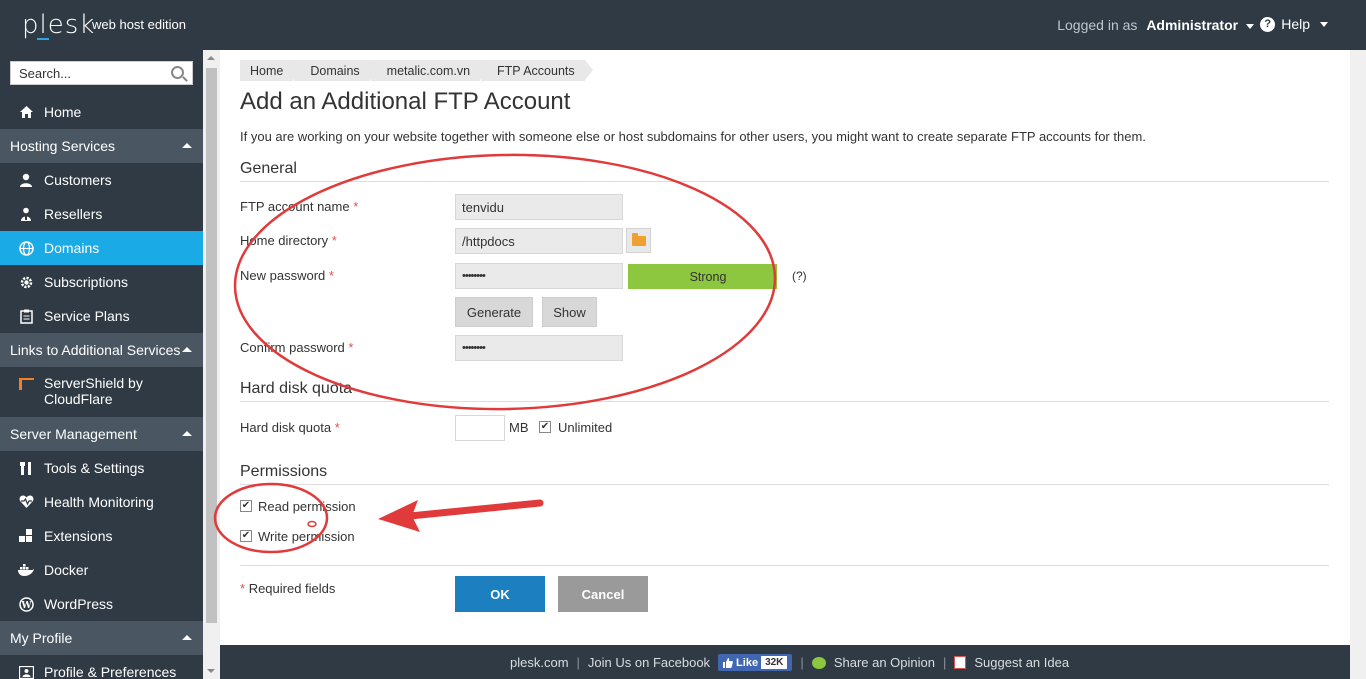  Describe the element at coordinates (537, 70) in the screenshot. I see `breadcrumb-ftp-accounts: FTP Accounts` at that location.